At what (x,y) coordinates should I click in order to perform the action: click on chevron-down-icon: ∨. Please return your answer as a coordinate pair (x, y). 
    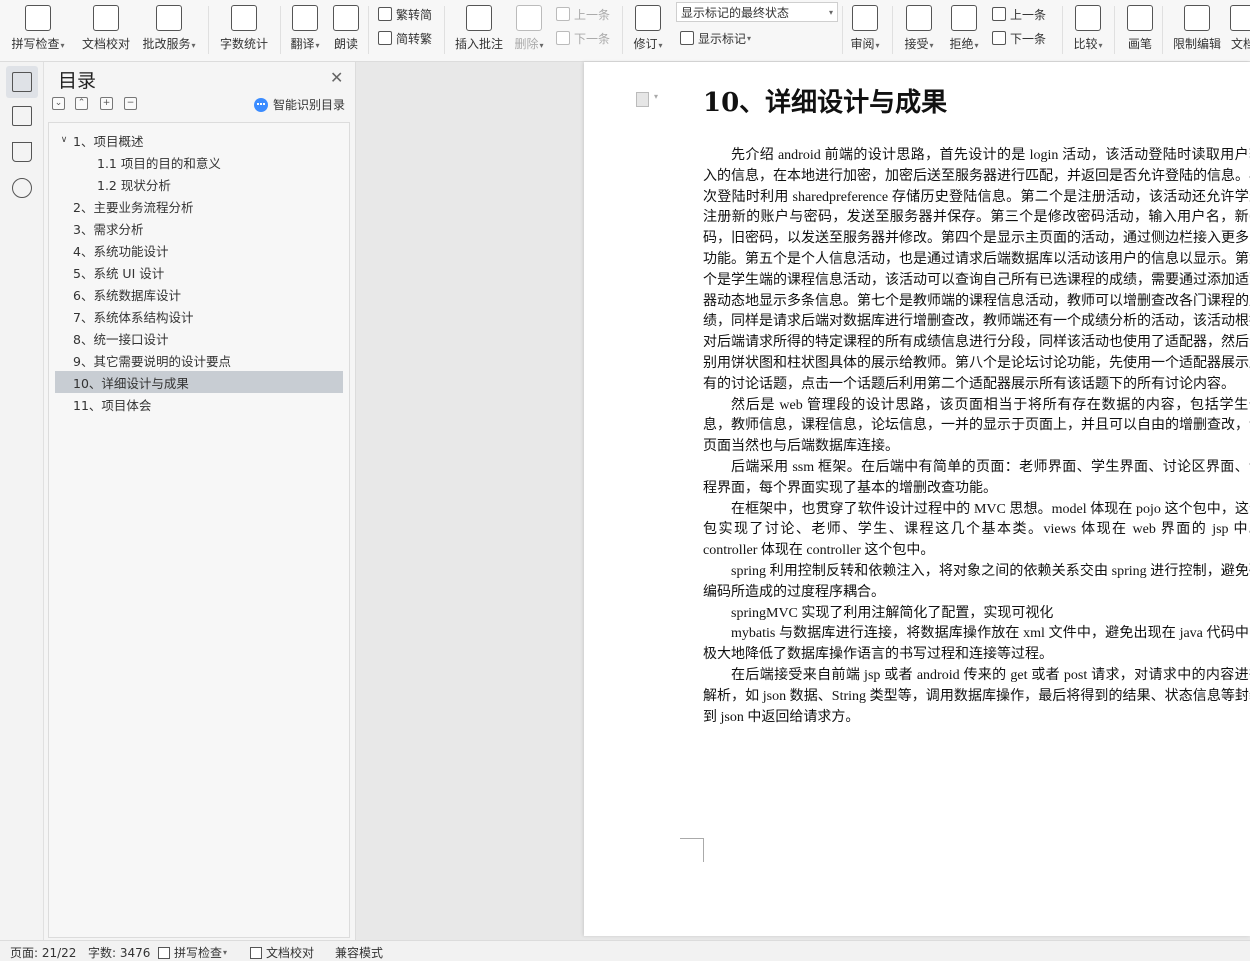
    Looking at the image, I should click on (64, 140).